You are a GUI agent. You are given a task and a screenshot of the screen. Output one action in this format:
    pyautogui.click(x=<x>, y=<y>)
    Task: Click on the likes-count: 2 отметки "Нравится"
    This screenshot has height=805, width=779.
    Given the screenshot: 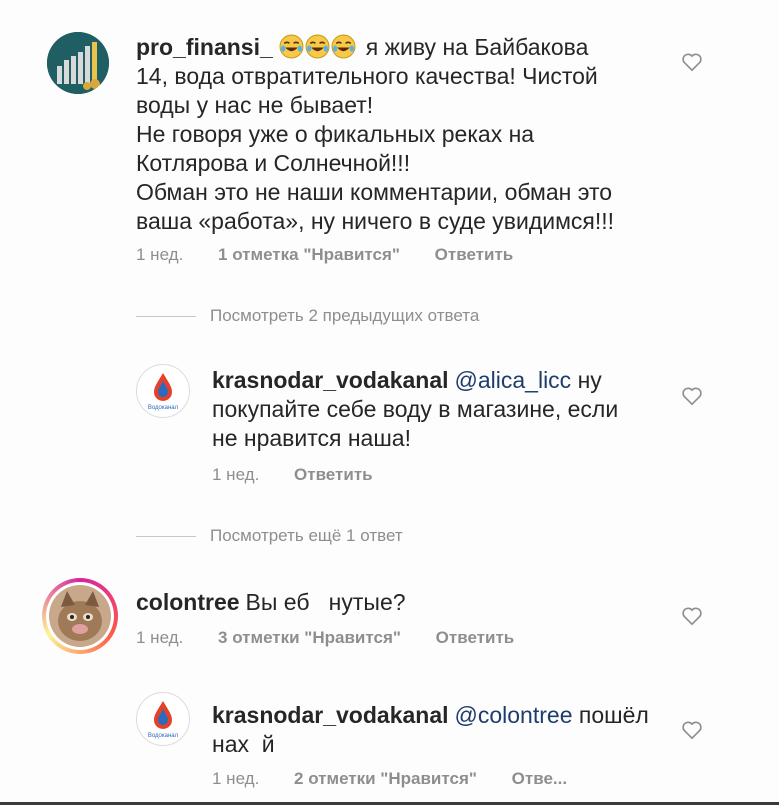 What is the action you would take?
    pyautogui.click(x=385, y=778)
    